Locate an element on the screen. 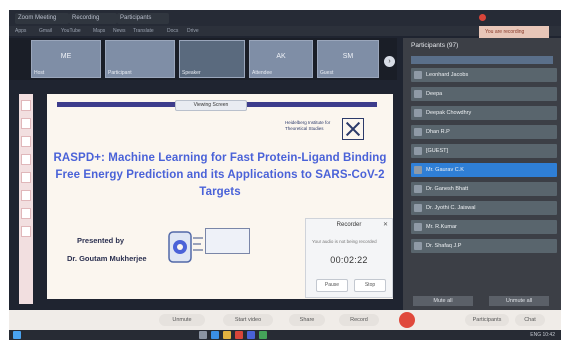 Image resolution: width=569 pixels, height=343 pixels. video-tile: Speaker is located at coordinates (212, 59).